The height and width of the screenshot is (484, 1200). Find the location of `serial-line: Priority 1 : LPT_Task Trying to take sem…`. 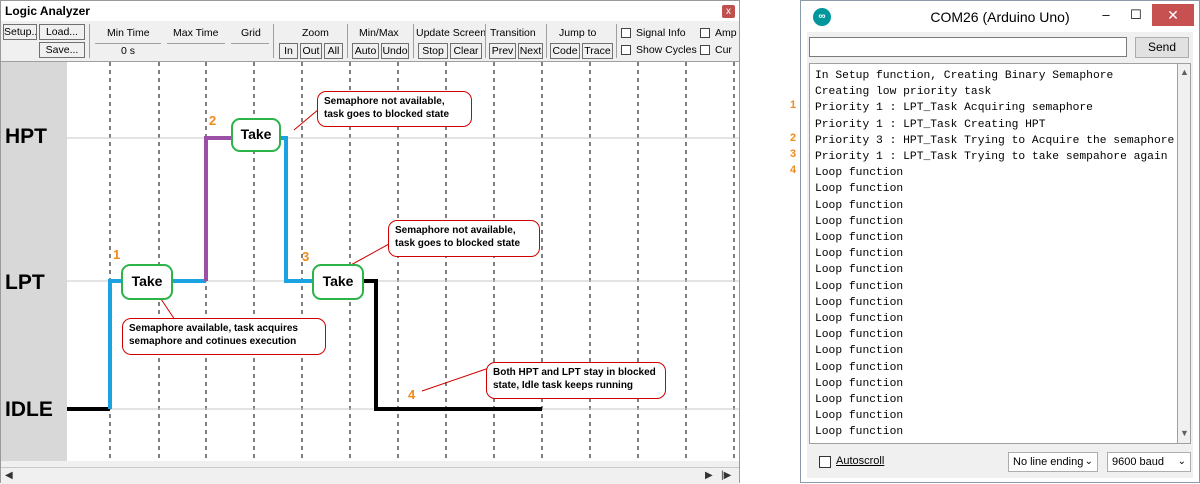

serial-line: Priority 1 : LPT_Task Trying to take sem… is located at coordinates (991, 157).